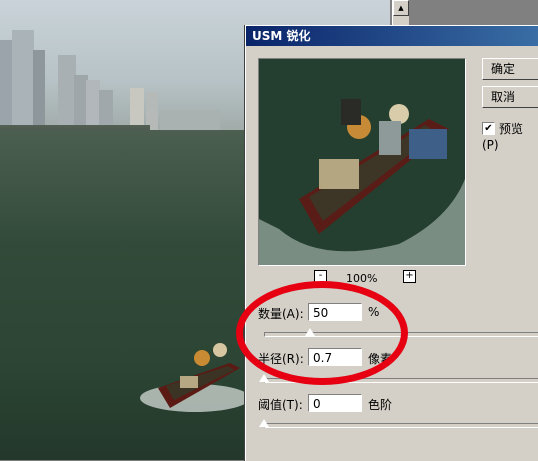 This screenshot has width=538, height=461. What do you see at coordinates (264, 378) in the screenshot?
I see `radius-slider-thumb` at bounding box center [264, 378].